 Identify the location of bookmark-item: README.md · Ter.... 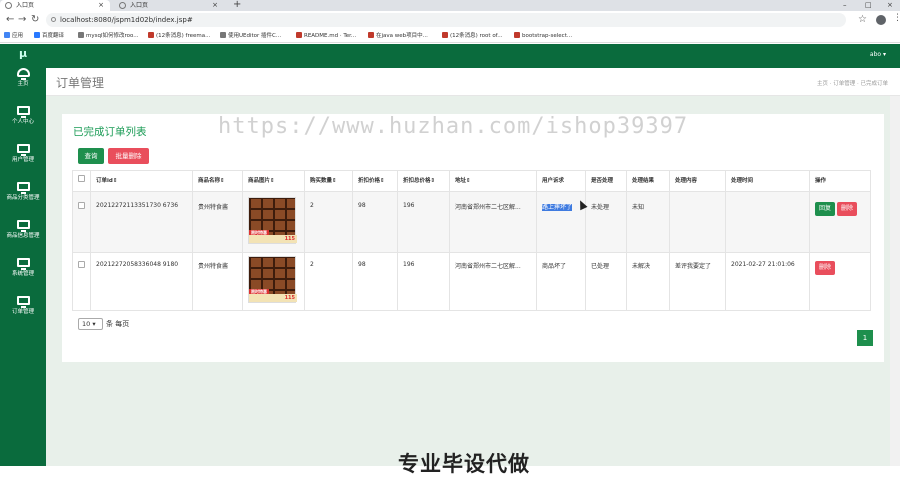
(326, 36).